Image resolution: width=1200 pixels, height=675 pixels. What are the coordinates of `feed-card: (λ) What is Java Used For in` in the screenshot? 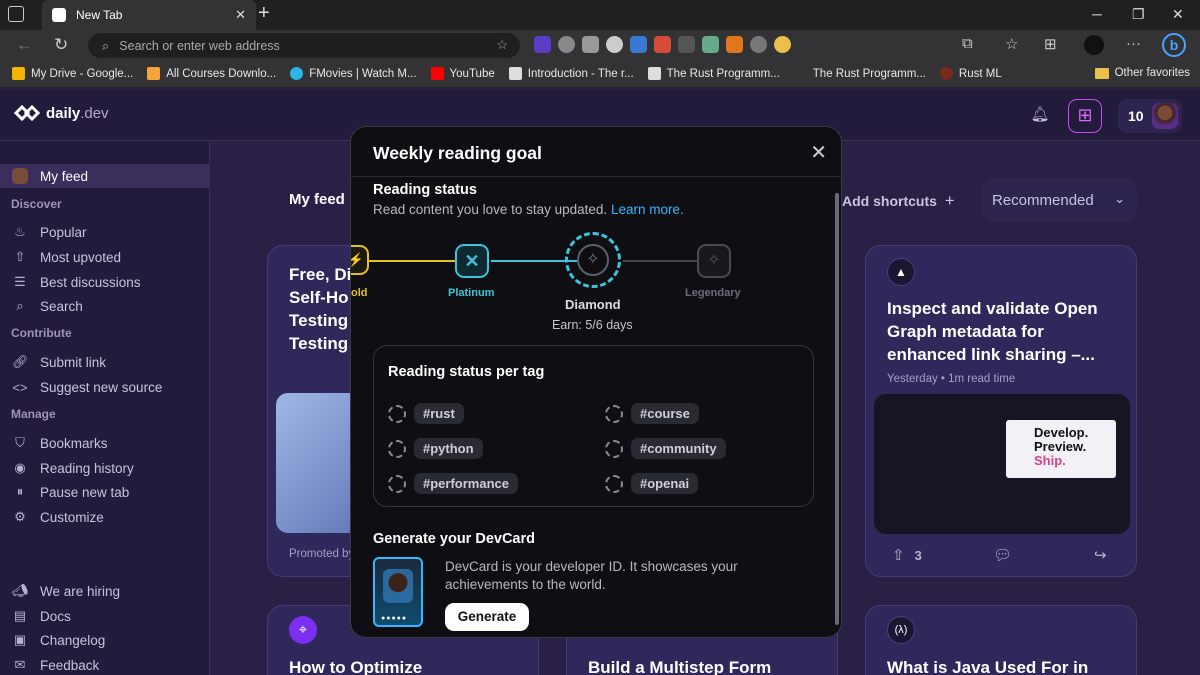 It's located at (1001, 640).